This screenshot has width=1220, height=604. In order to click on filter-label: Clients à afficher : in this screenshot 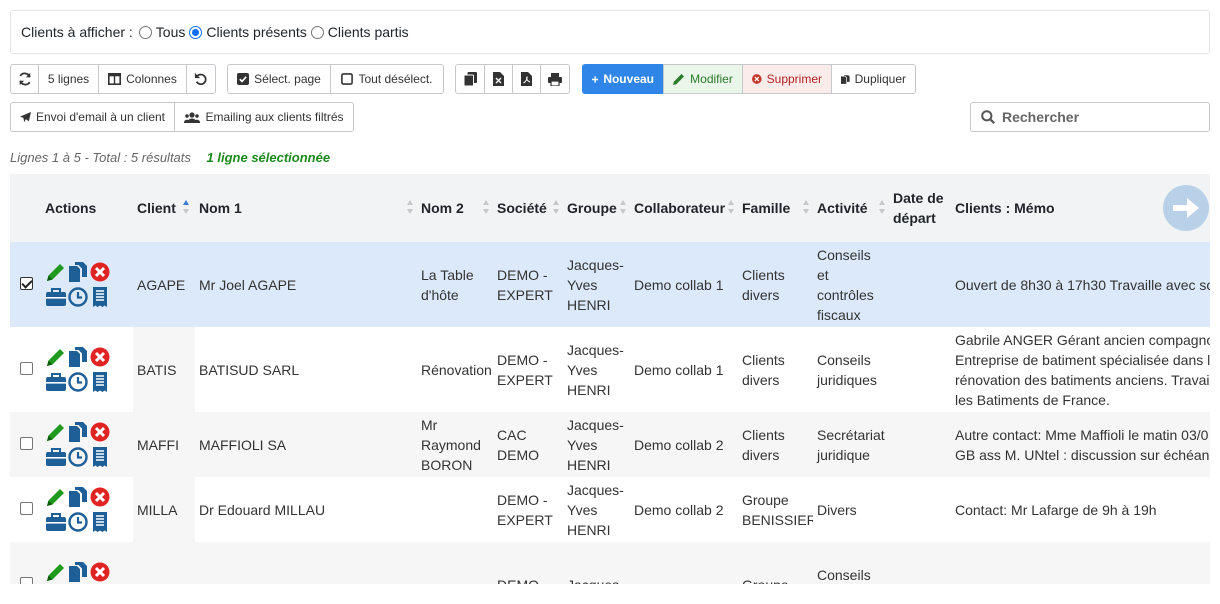, I will do `click(77, 32)`.